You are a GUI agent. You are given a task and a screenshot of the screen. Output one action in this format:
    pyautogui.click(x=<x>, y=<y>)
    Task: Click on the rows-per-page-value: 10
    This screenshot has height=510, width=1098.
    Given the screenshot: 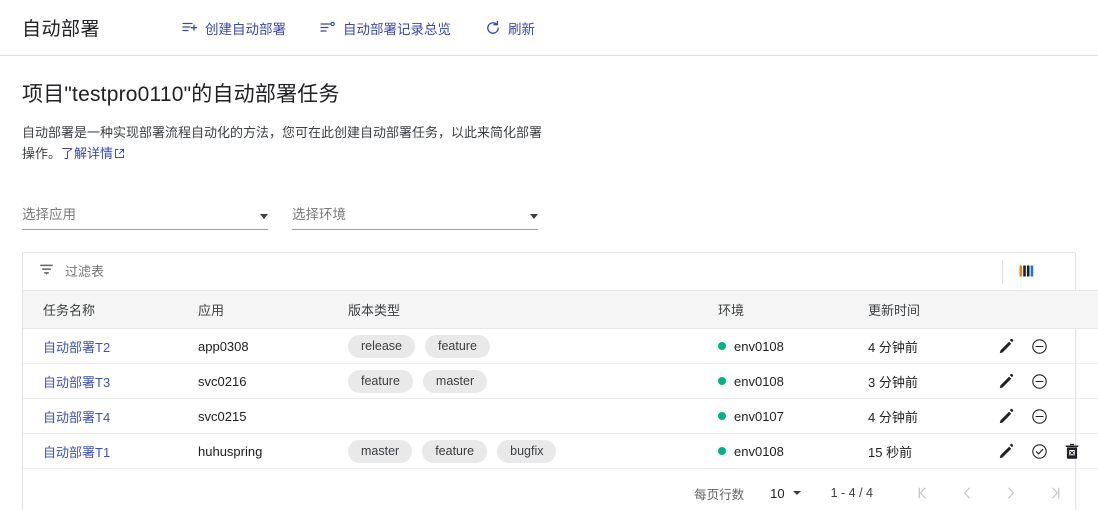 What is the action you would take?
    pyautogui.click(x=777, y=493)
    